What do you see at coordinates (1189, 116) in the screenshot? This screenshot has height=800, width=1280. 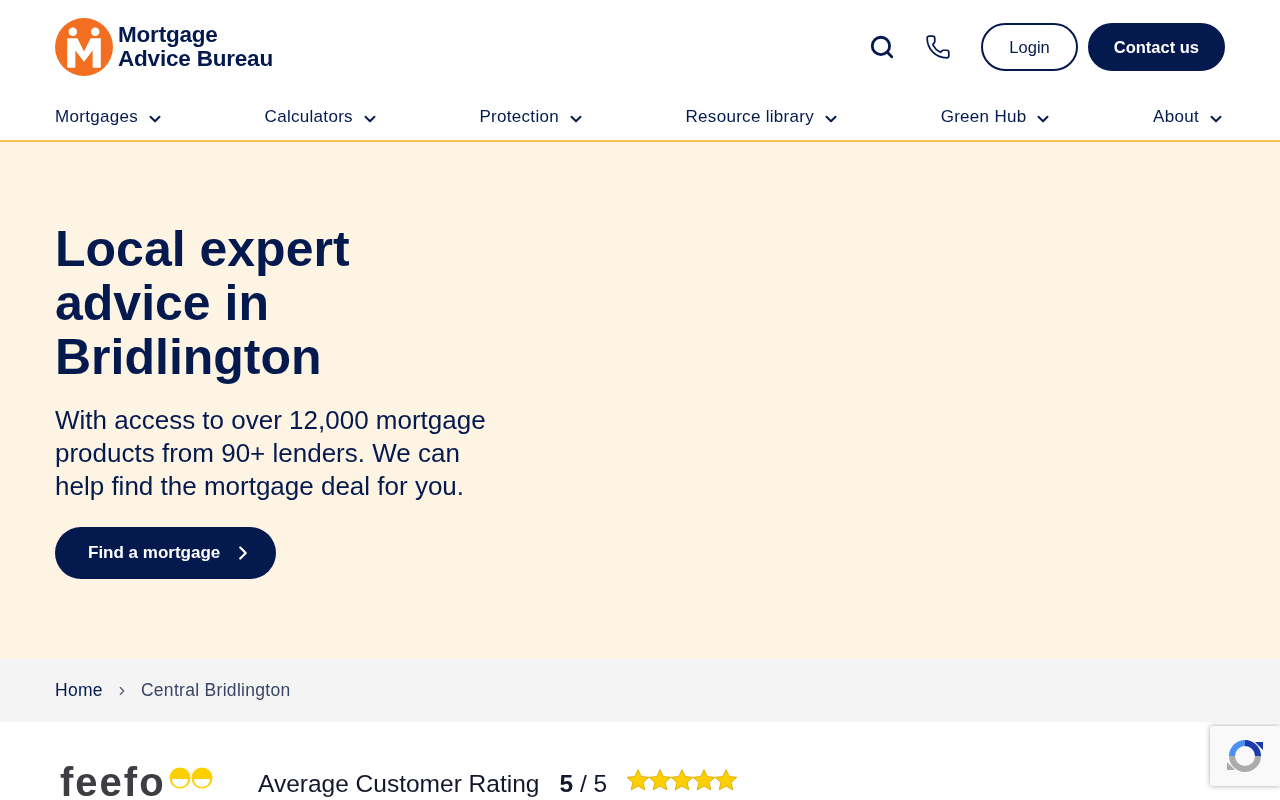 I see `nav-menu-item: About` at bounding box center [1189, 116].